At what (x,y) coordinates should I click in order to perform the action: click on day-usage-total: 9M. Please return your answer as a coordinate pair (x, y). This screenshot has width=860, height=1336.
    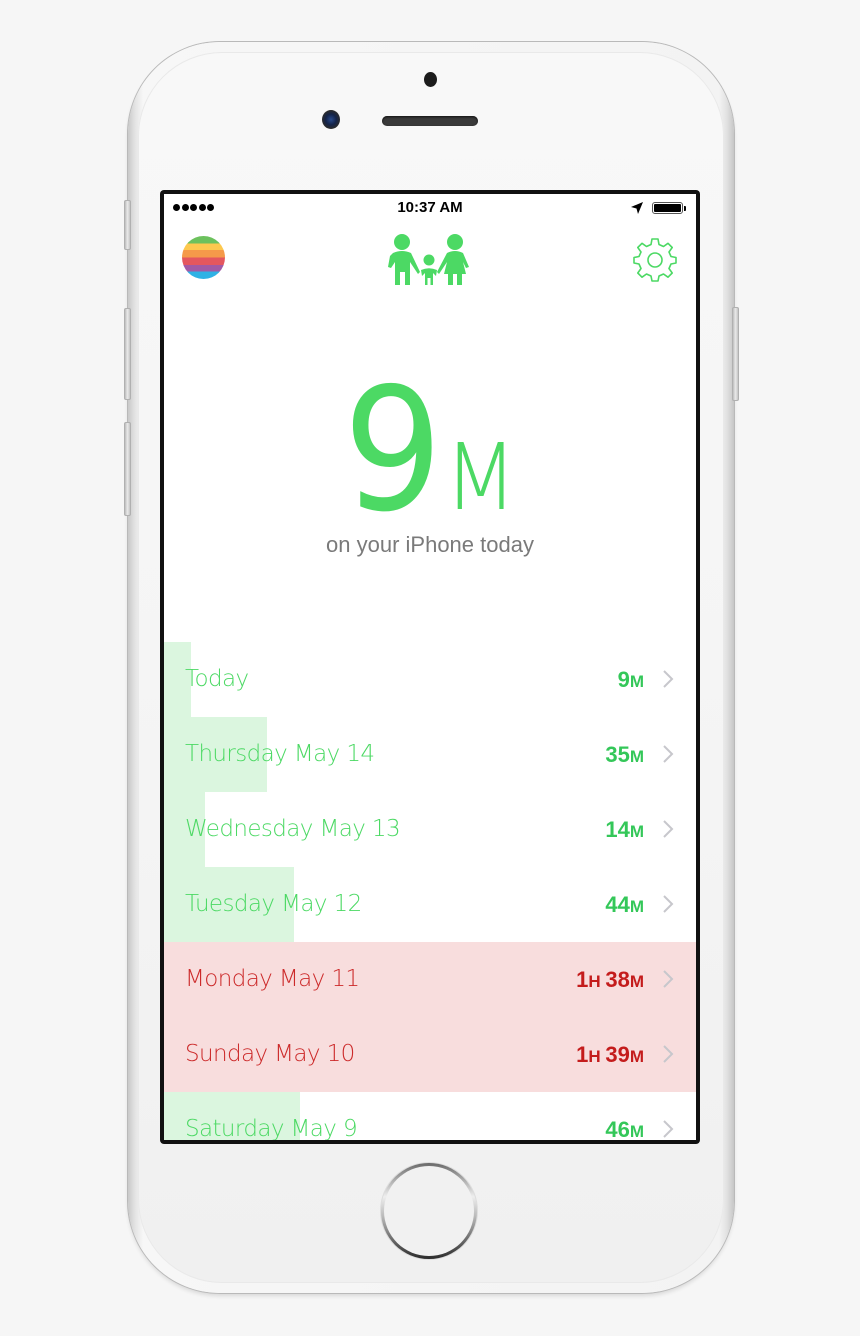
    Looking at the image, I should click on (631, 680).